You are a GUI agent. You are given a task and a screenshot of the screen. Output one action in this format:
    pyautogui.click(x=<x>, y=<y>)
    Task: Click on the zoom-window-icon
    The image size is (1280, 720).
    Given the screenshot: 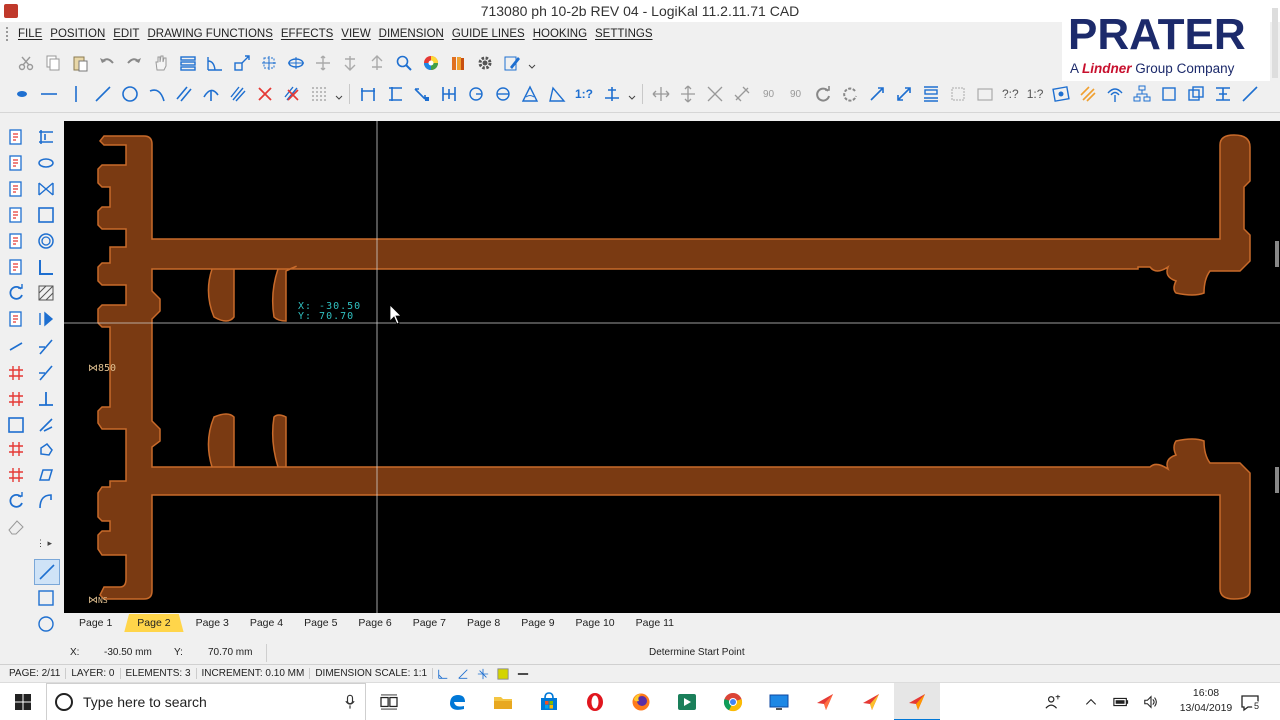 What is the action you would take?
    pyautogui.click(x=269, y=63)
    